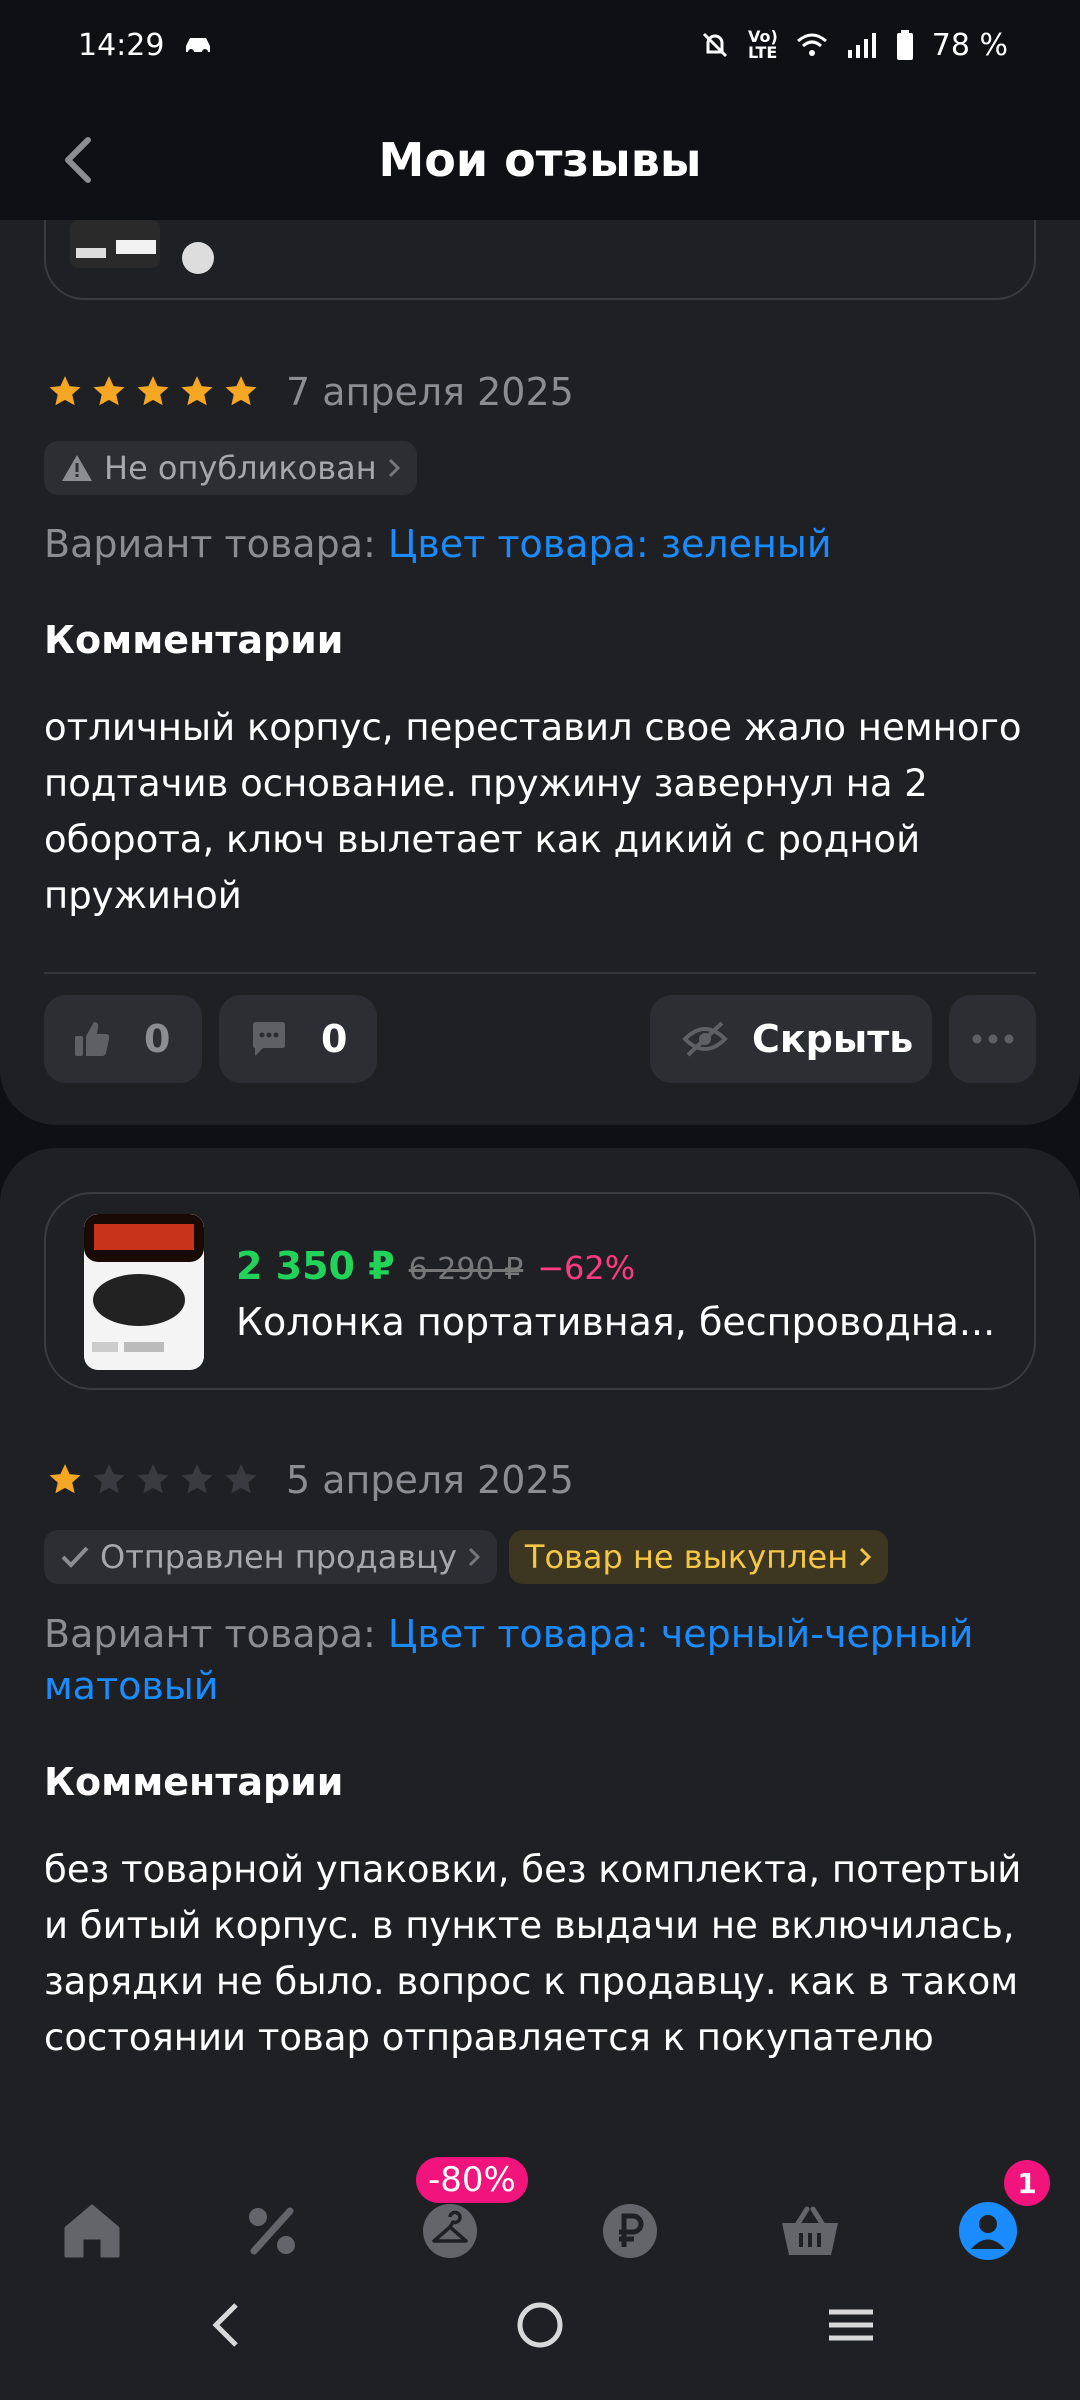 Image resolution: width=1080 pixels, height=2400 pixels. I want to click on profile-badge: 1, so click(1027, 2183).